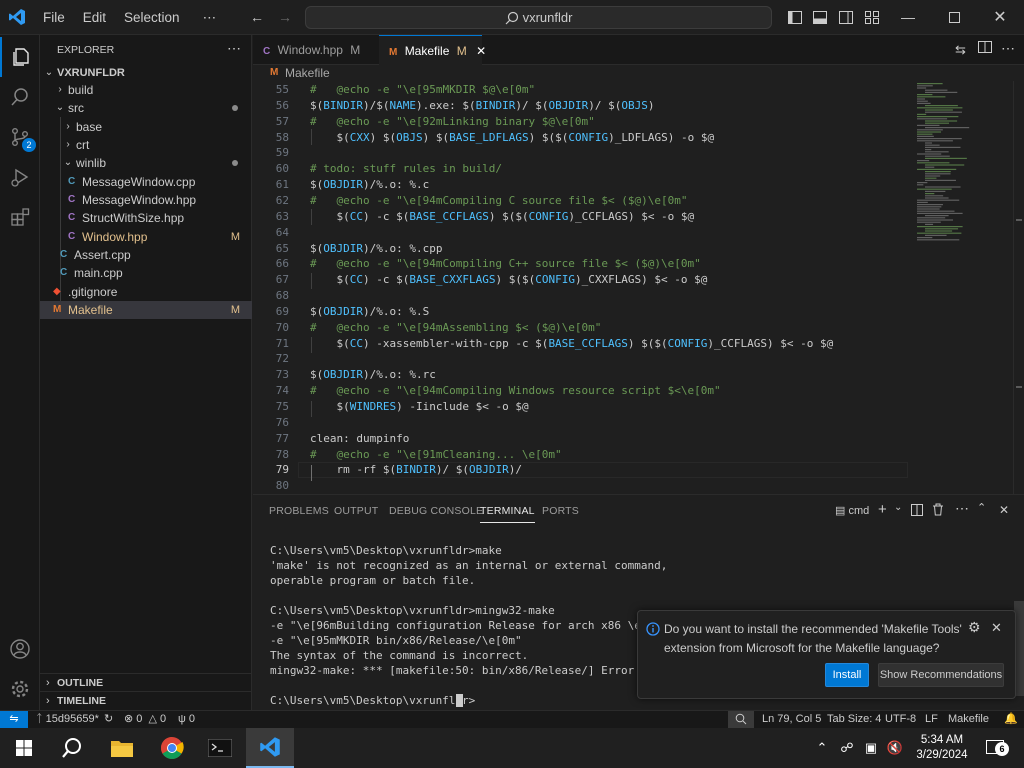 Image resolution: width=1024 pixels, height=768 pixels. What do you see at coordinates (146, 255) in the screenshot?
I see `tree-item-assert-cpp: C Assert.cpp` at bounding box center [146, 255].